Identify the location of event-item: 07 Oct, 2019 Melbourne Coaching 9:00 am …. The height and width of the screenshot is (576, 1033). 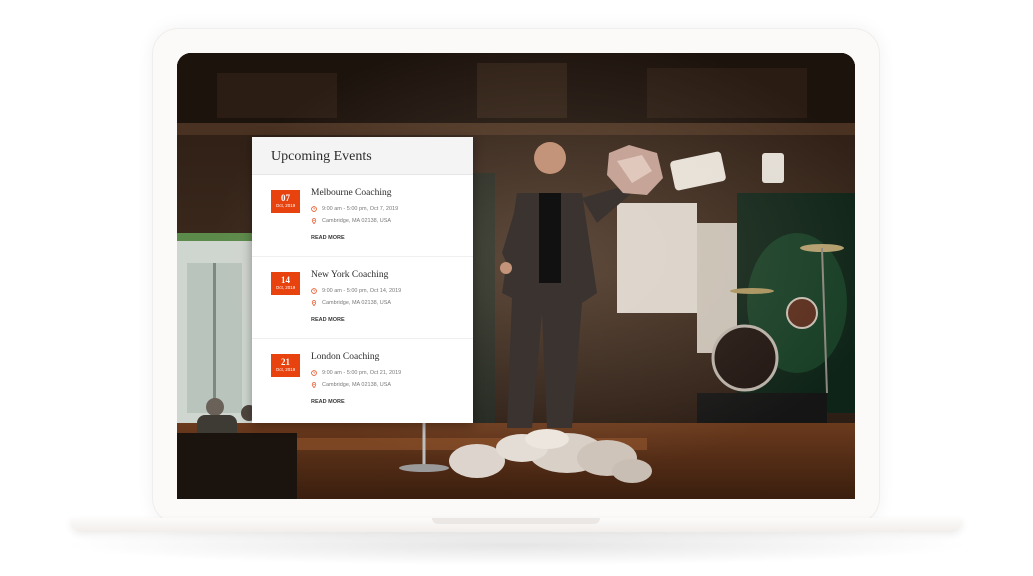
(362, 216).